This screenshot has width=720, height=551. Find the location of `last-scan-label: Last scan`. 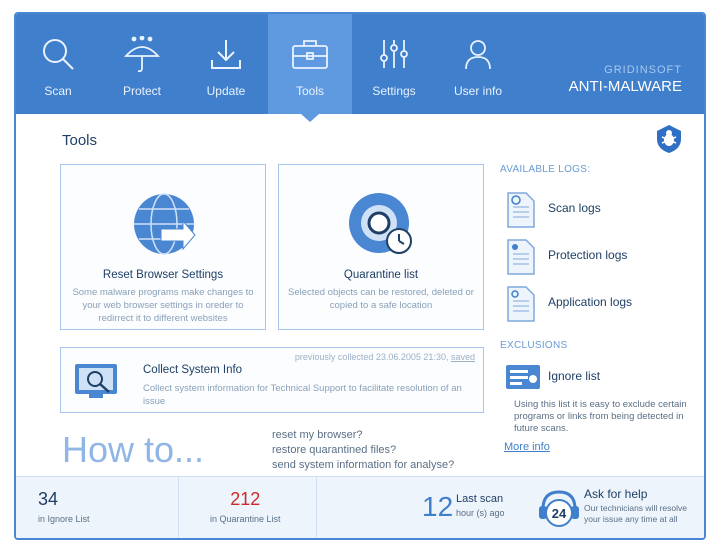

last-scan-label: Last scan is located at coordinates (480, 499).